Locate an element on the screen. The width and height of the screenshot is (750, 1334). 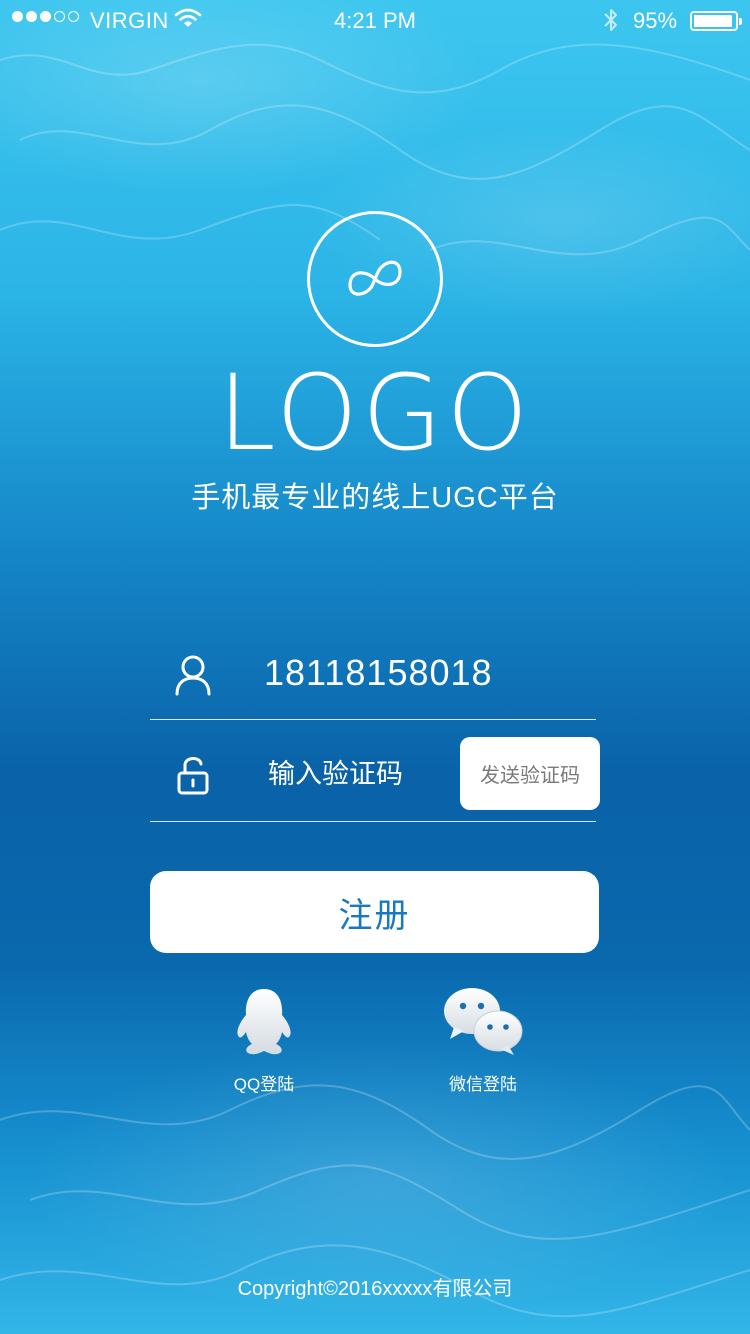
infinity-logo-icon is located at coordinates (375, 278).